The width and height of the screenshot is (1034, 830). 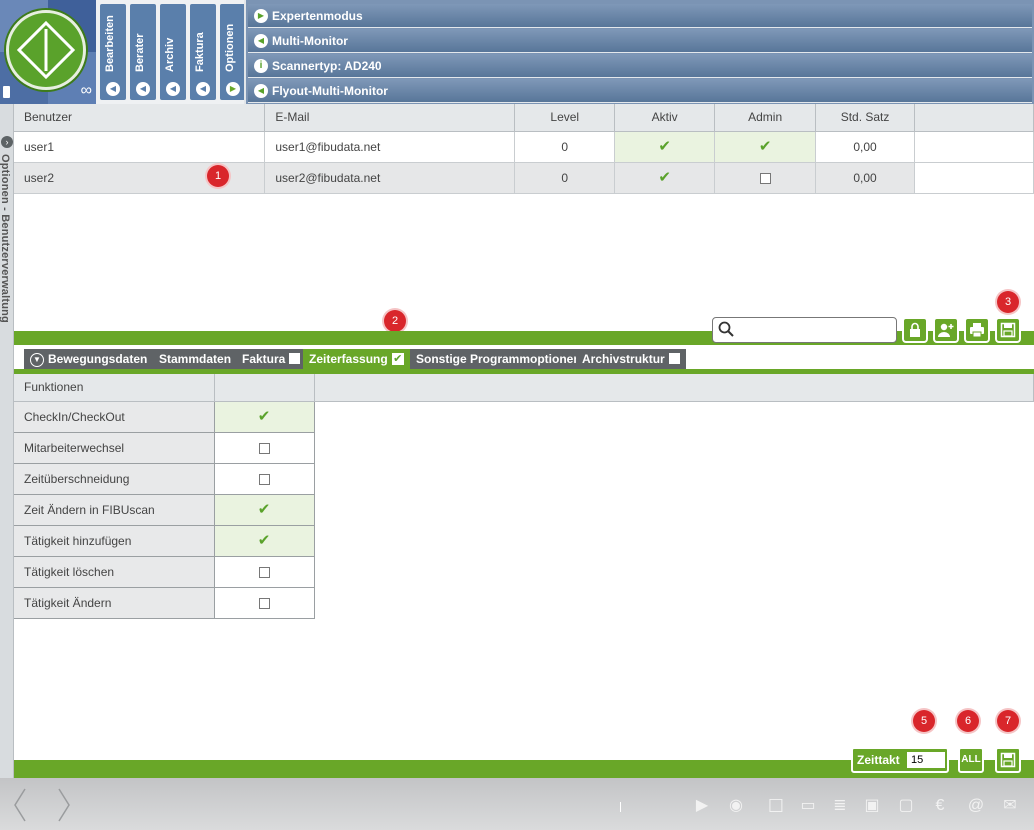 I want to click on search-field, so click(x=804, y=330).